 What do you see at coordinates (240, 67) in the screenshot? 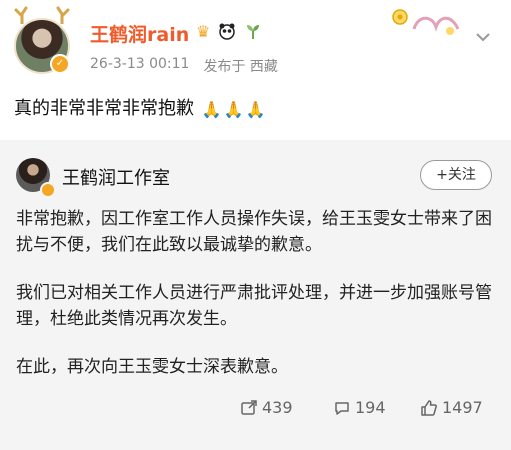
I see `post-location: 发布于 西藏` at bounding box center [240, 67].